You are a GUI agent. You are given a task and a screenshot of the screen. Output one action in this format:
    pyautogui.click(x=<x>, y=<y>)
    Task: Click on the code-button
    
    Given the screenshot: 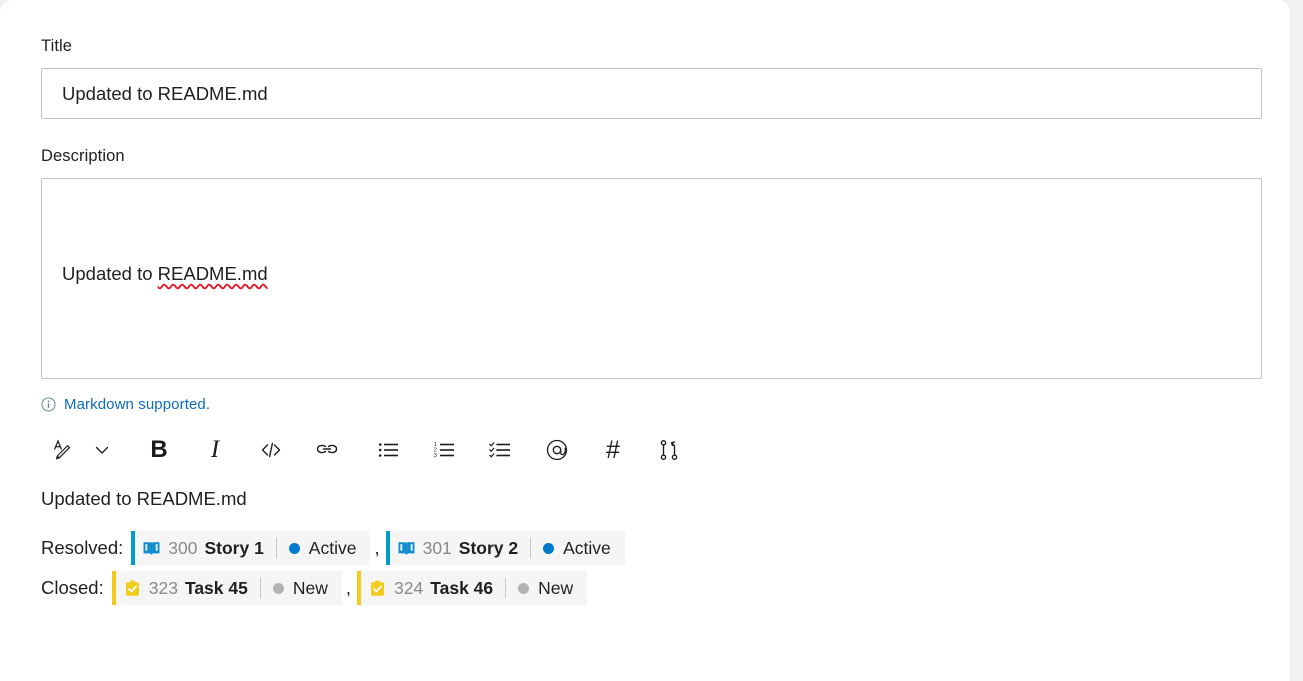 What is the action you would take?
    pyautogui.click(x=271, y=450)
    